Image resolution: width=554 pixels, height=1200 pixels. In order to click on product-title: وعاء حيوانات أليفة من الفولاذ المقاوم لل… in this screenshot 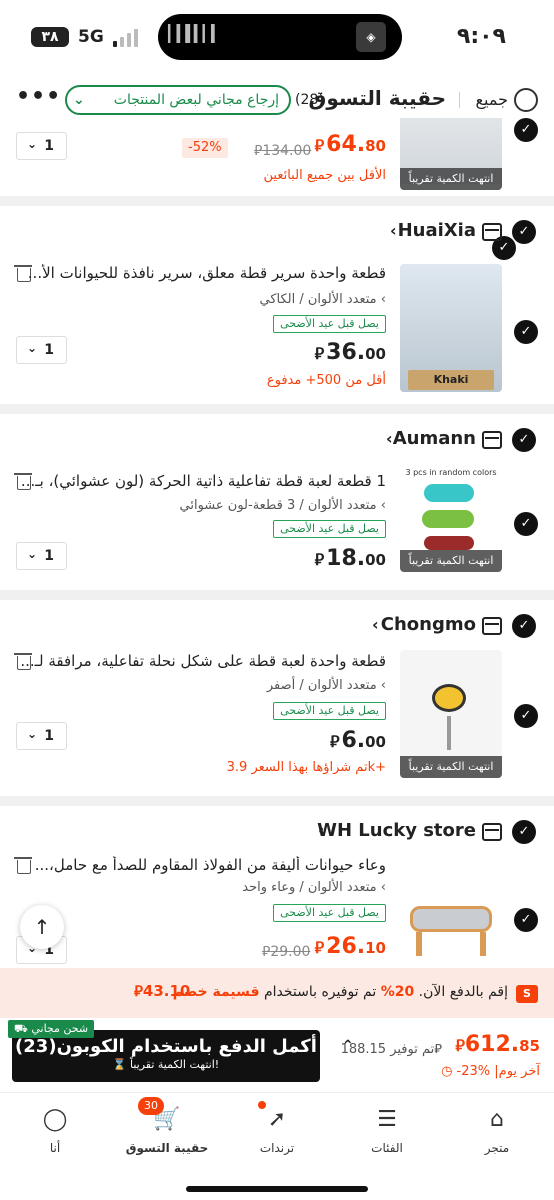, I will do `click(201, 865)`.